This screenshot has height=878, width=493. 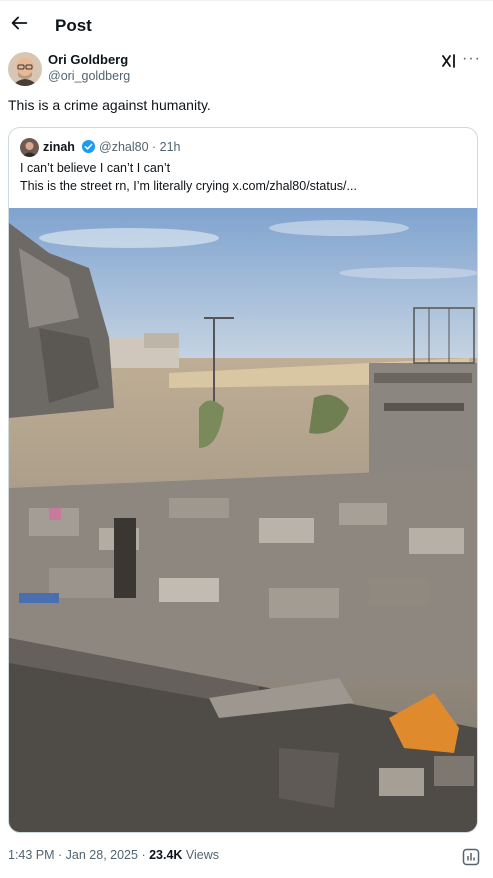 What do you see at coordinates (166, 855) in the screenshot?
I see `views-count: 23.4K` at bounding box center [166, 855].